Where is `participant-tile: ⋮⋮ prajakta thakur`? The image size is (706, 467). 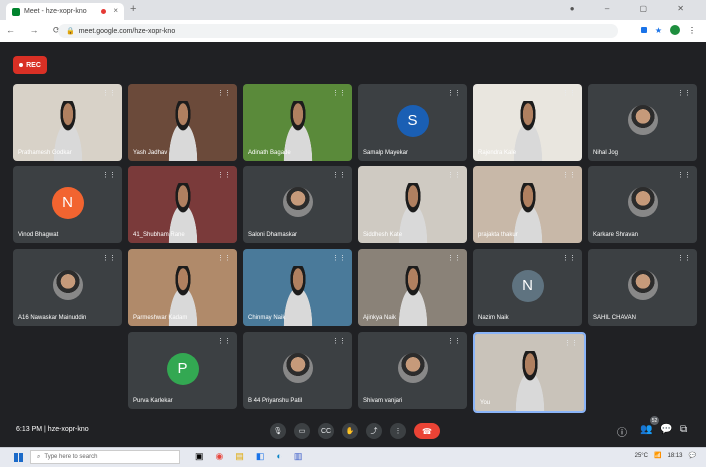 participant-tile: ⋮⋮ prajakta thakur is located at coordinates (527, 204).